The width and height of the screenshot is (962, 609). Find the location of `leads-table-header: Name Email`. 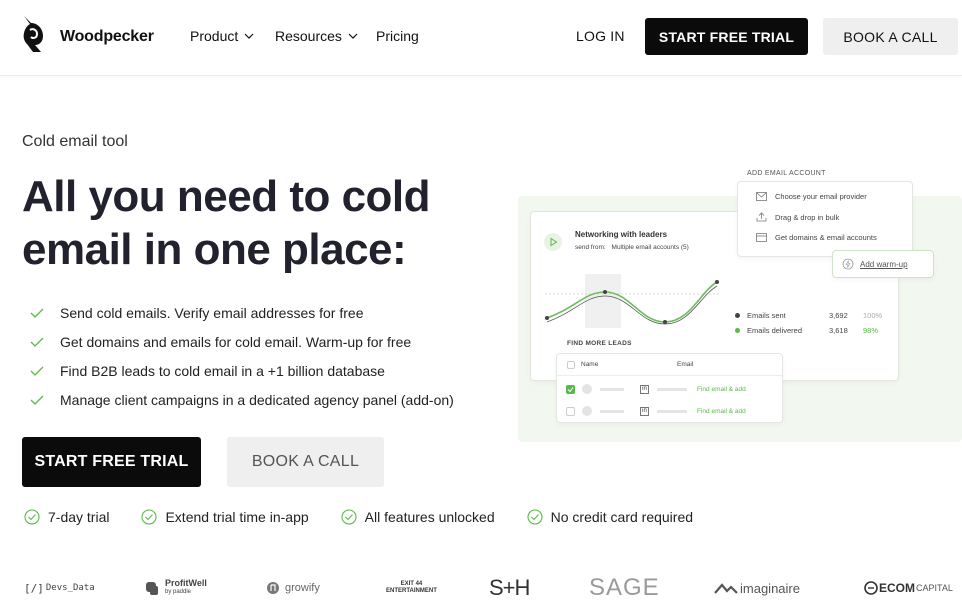

leads-table-header: Name Email is located at coordinates (669, 365).